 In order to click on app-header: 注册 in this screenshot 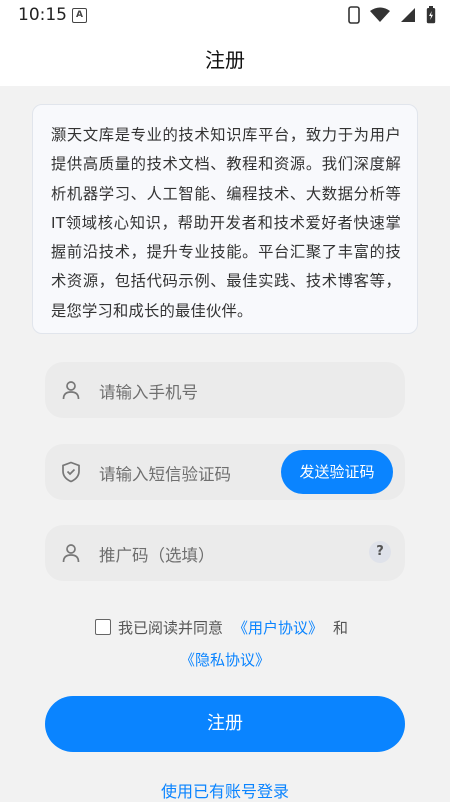, I will do `click(225, 58)`.